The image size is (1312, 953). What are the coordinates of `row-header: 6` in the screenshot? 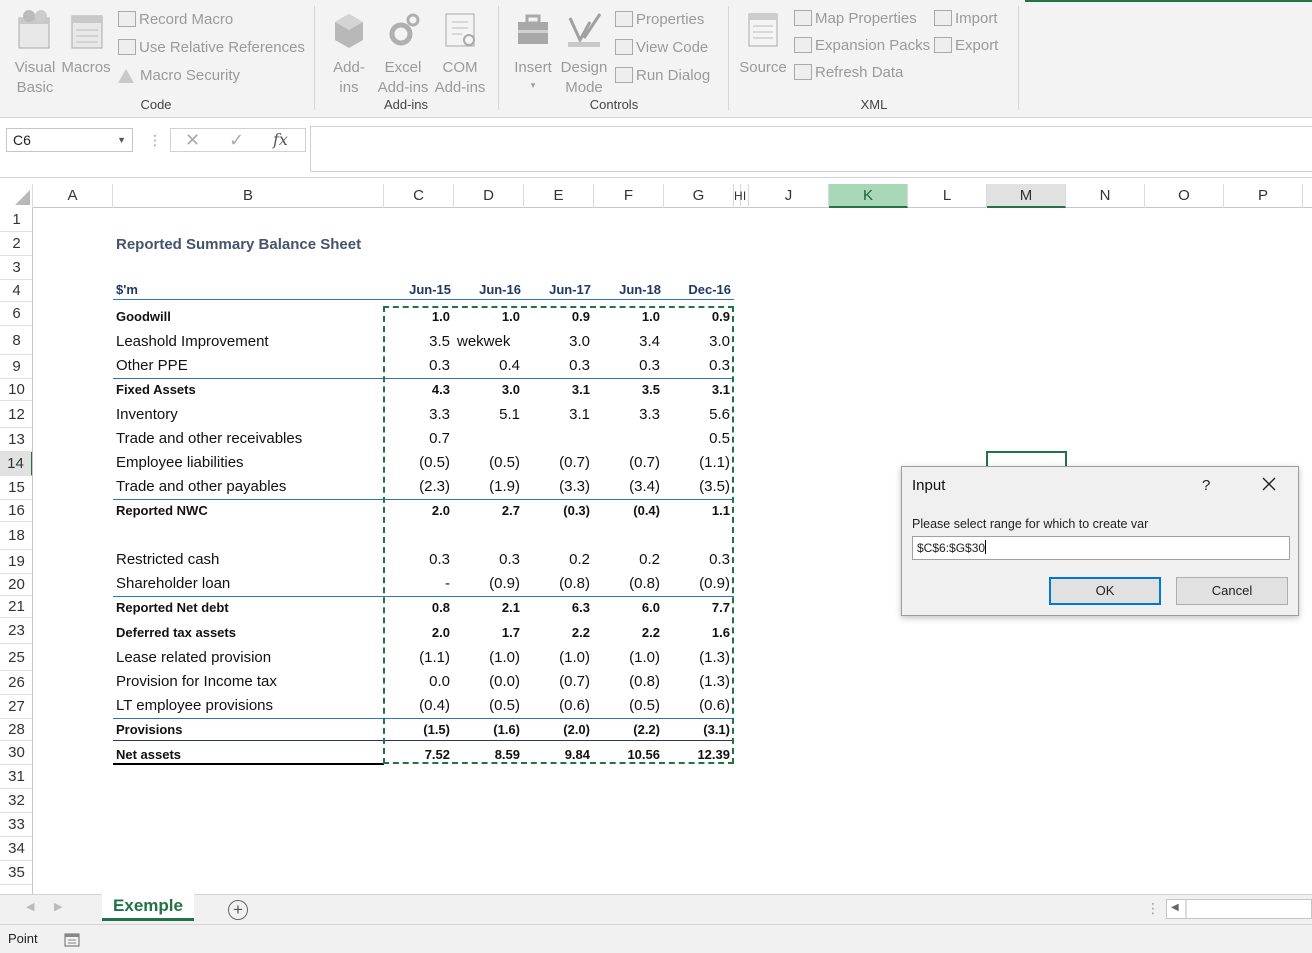 It's located at (16, 314).